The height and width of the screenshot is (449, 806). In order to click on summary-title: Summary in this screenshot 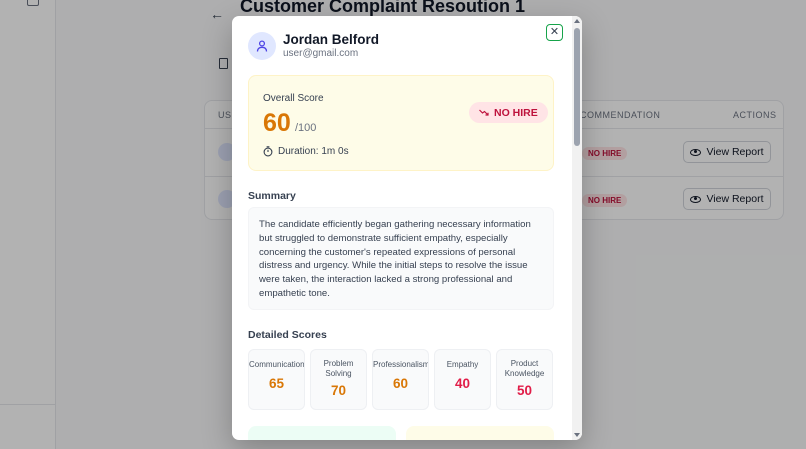, I will do `click(272, 196)`.